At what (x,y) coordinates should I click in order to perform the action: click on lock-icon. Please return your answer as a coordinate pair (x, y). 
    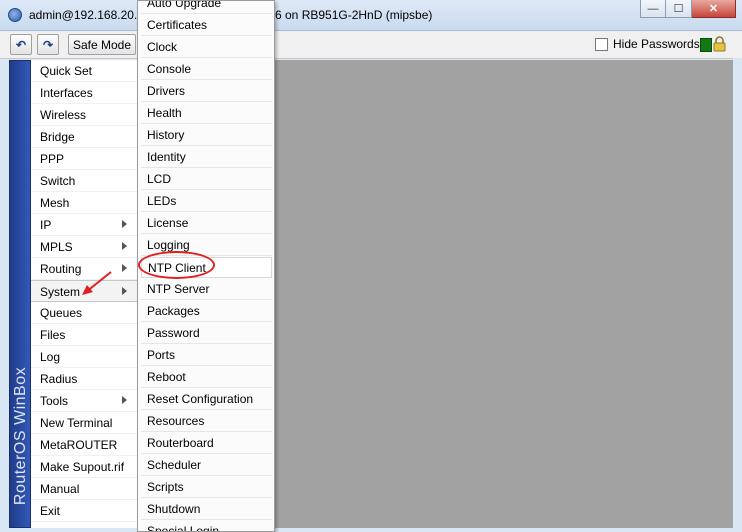
    Looking at the image, I should click on (719, 44).